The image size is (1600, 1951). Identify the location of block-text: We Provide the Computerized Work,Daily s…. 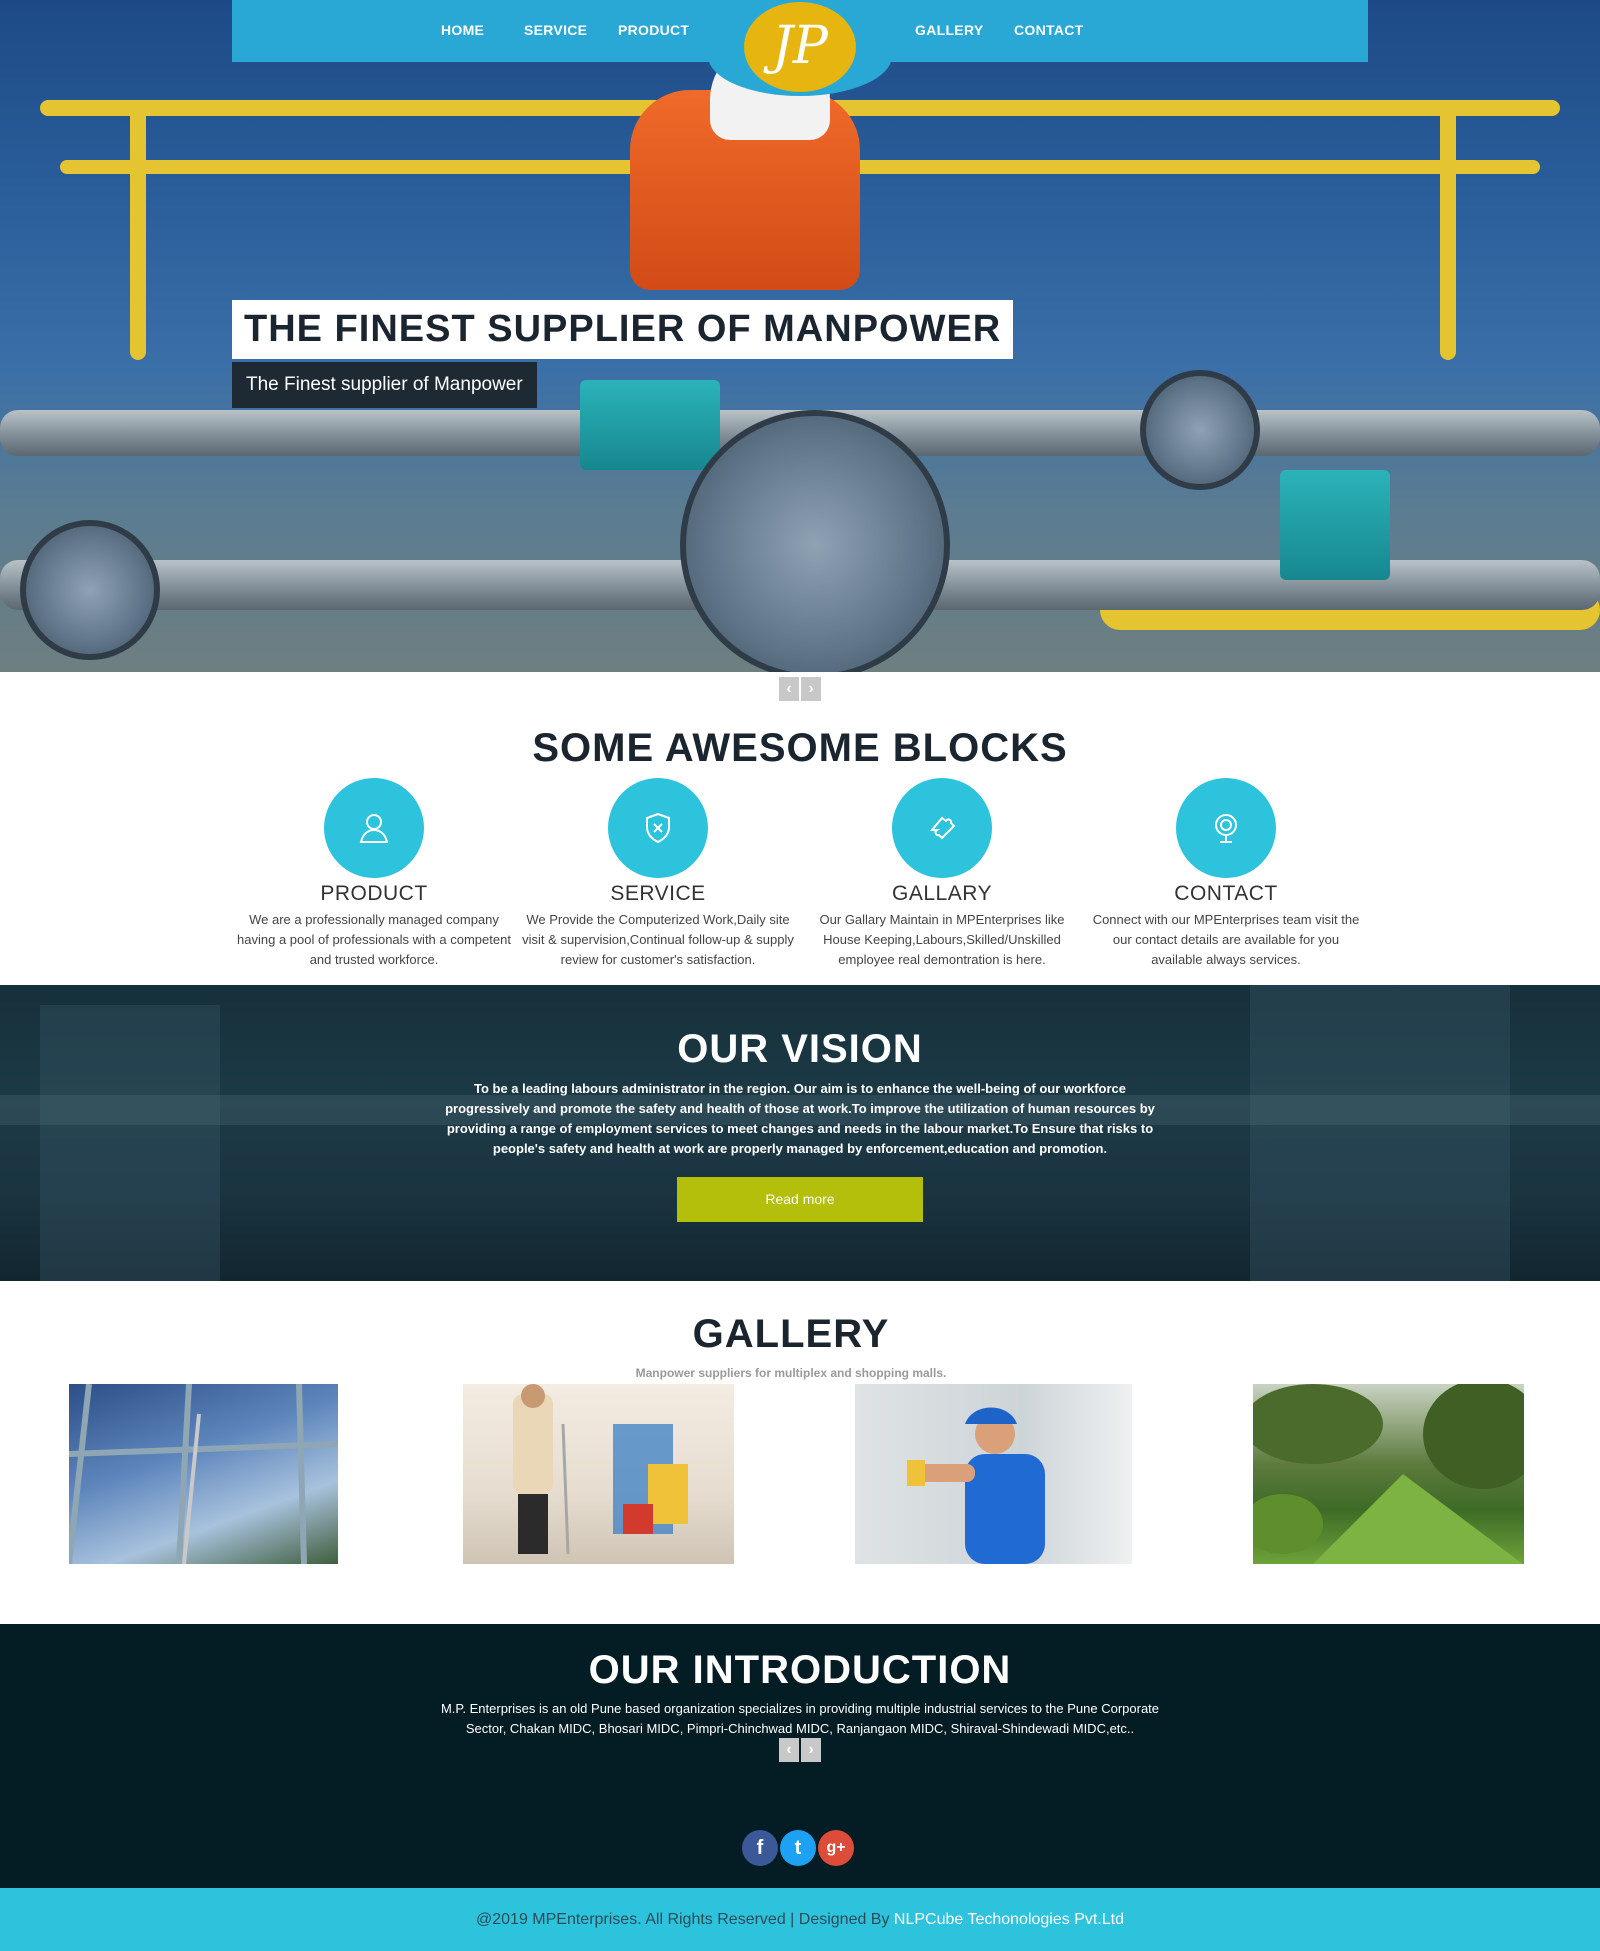
(658, 939).